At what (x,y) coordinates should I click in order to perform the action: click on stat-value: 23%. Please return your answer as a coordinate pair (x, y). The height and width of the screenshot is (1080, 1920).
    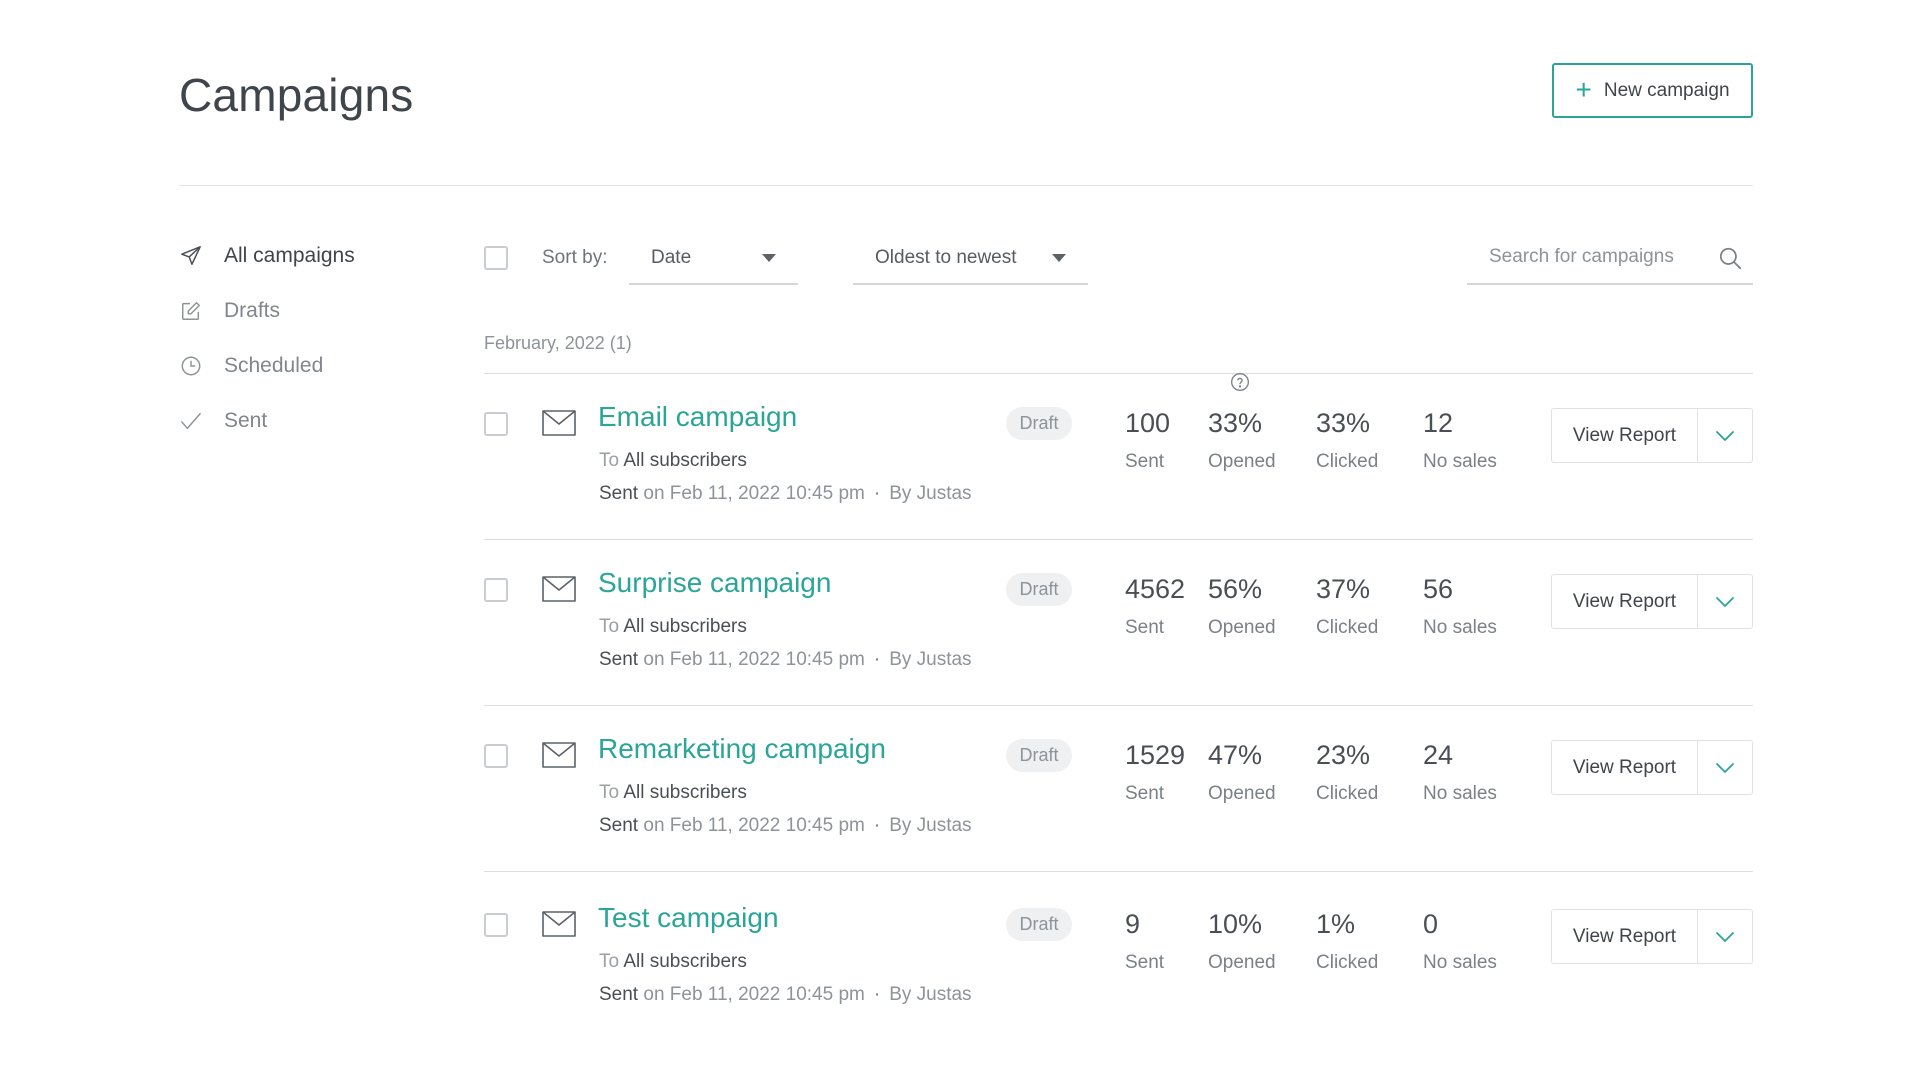
    Looking at the image, I should click on (1343, 755).